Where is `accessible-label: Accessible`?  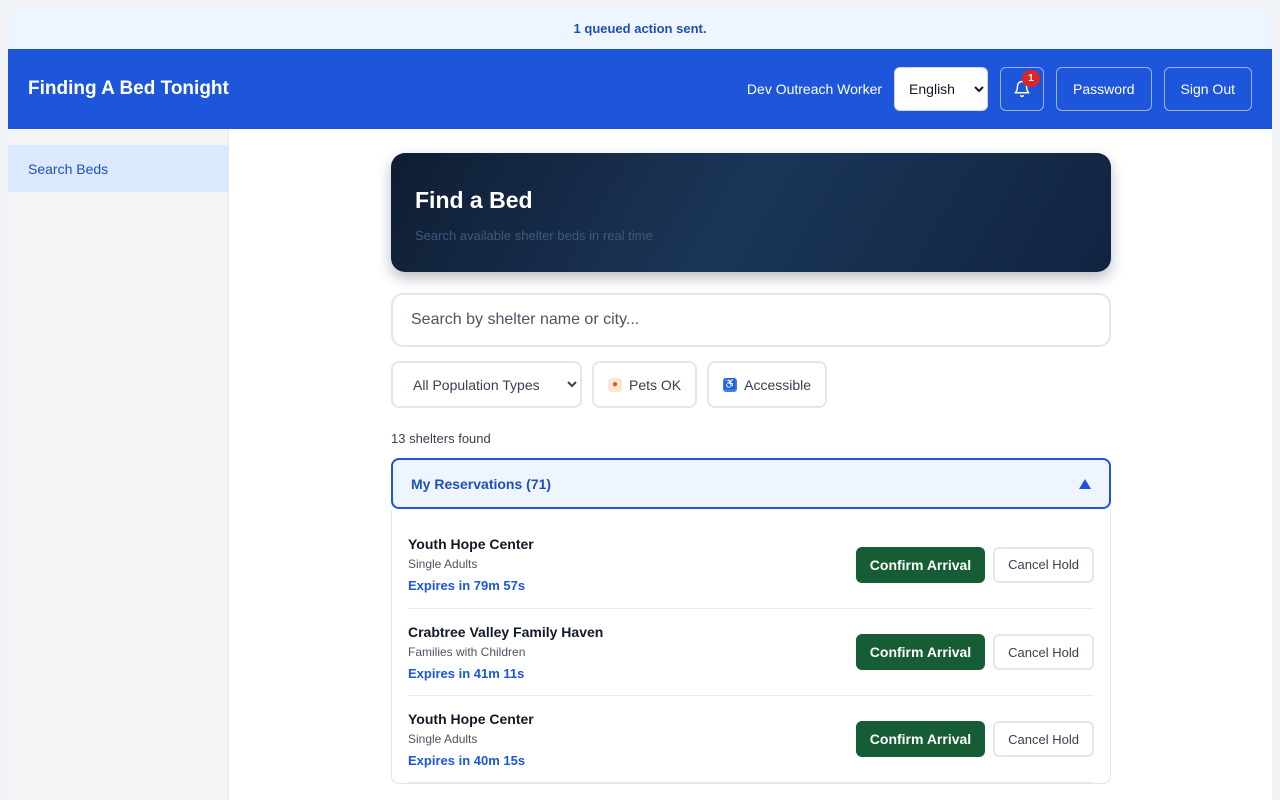
accessible-label: Accessible is located at coordinates (778, 384).